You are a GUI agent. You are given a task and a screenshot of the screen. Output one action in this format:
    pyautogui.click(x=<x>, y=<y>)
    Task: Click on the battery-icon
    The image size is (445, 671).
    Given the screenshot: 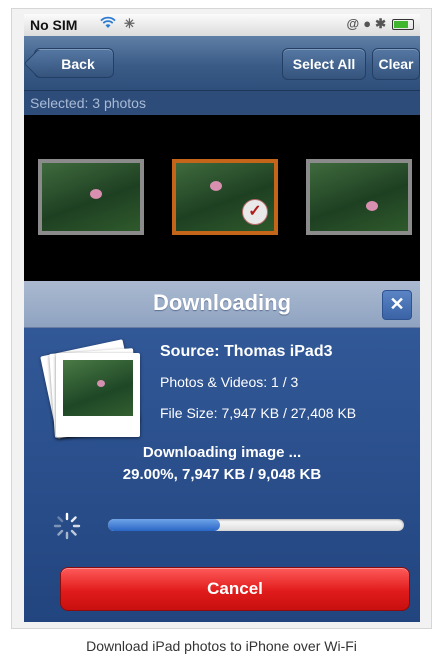 What is the action you would take?
    pyautogui.click(x=403, y=25)
    